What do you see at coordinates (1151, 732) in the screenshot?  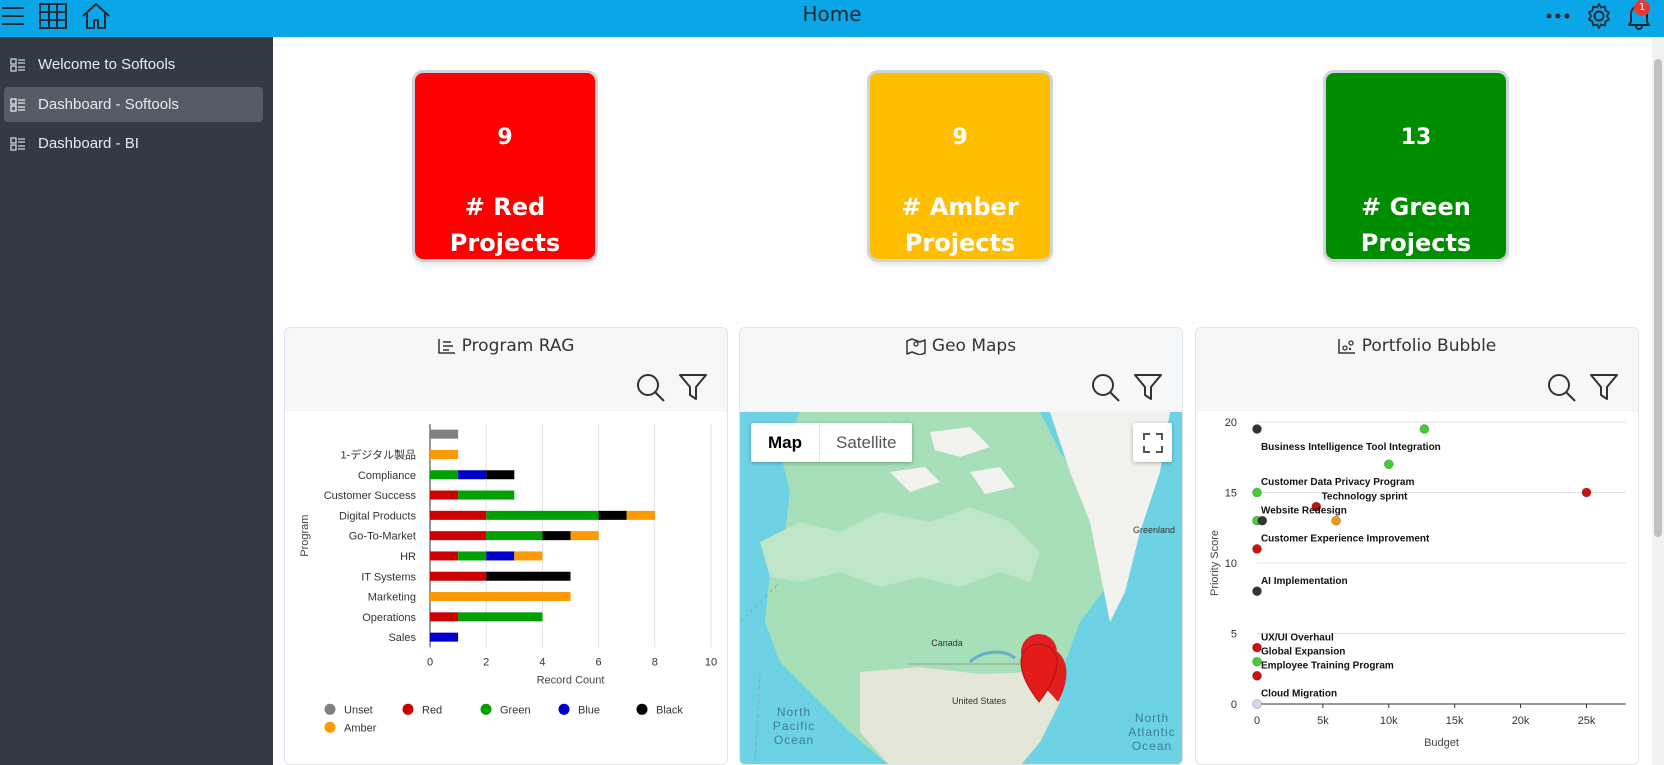 I see `map-label-atlantic-2: Atlantic` at bounding box center [1151, 732].